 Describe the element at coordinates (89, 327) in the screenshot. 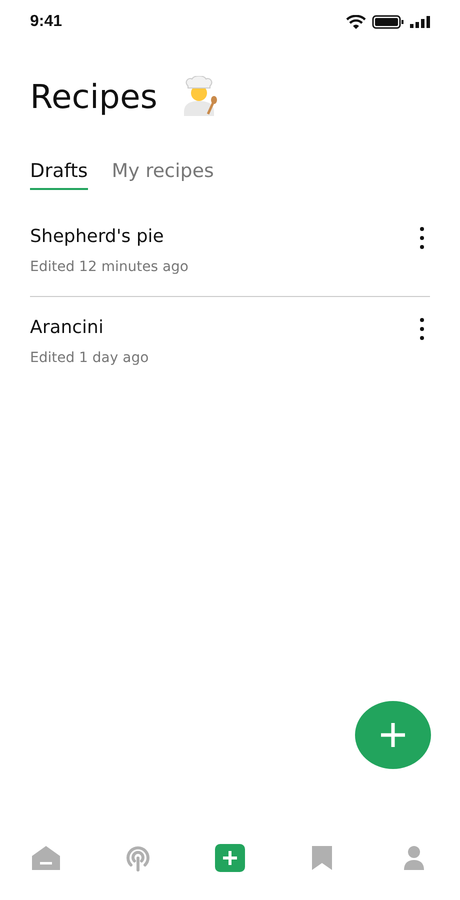

I see `recipe-name: Arancini` at that location.